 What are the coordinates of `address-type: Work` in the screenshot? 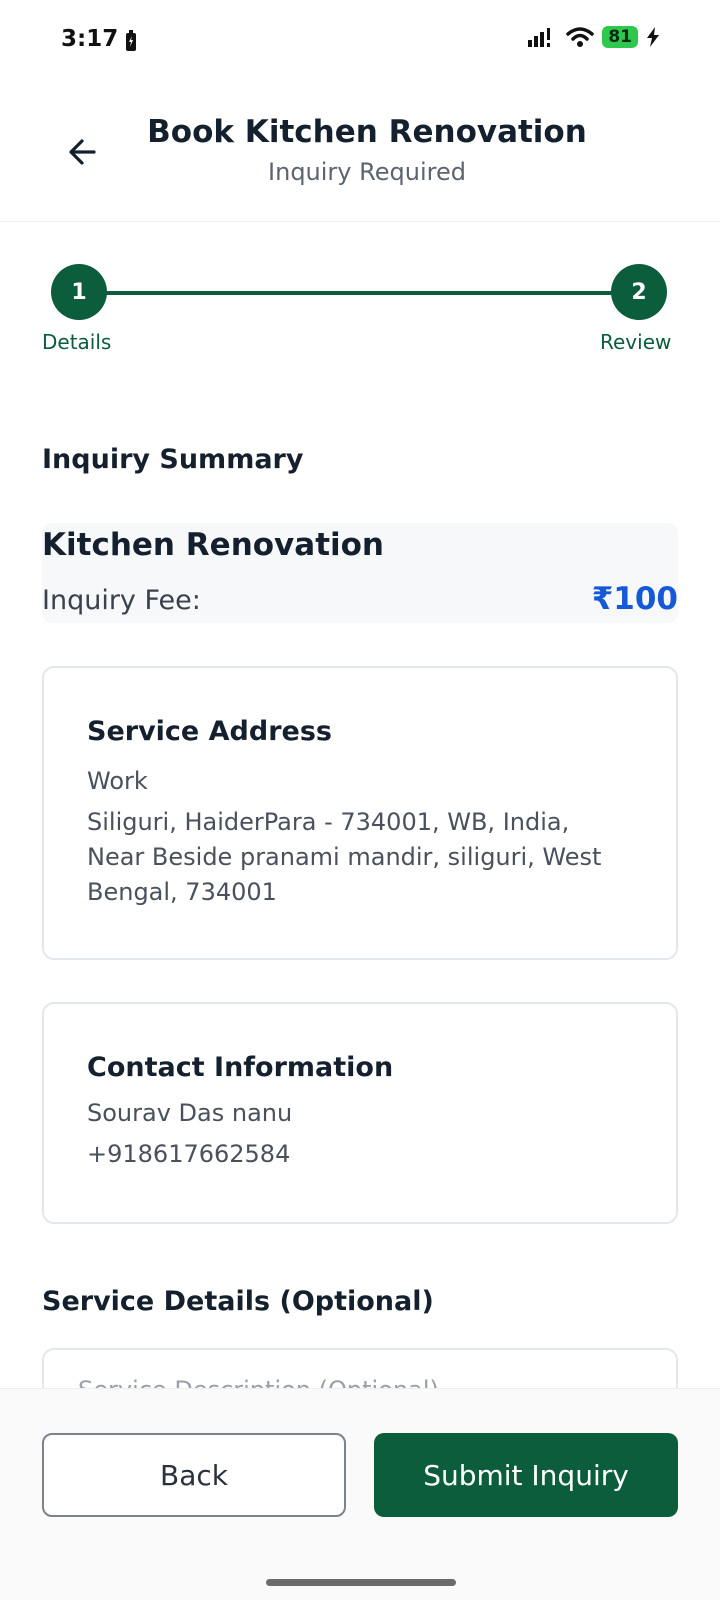 It's located at (117, 781).